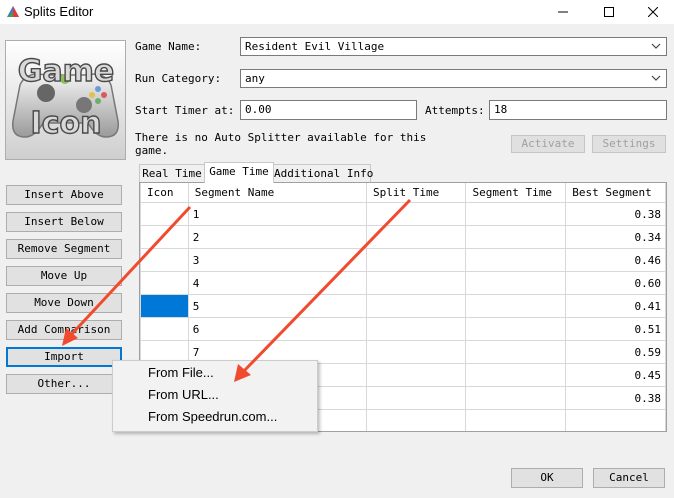 The width and height of the screenshot is (674, 498). What do you see at coordinates (615, 283) in the screenshot?
I see `best-segment-cell: 0.60` at bounding box center [615, 283].